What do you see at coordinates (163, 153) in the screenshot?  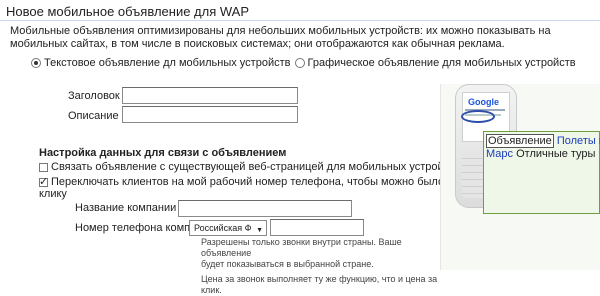 I see `contact-section-title: Настройка данных для связи с объявлением` at bounding box center [163, 153].